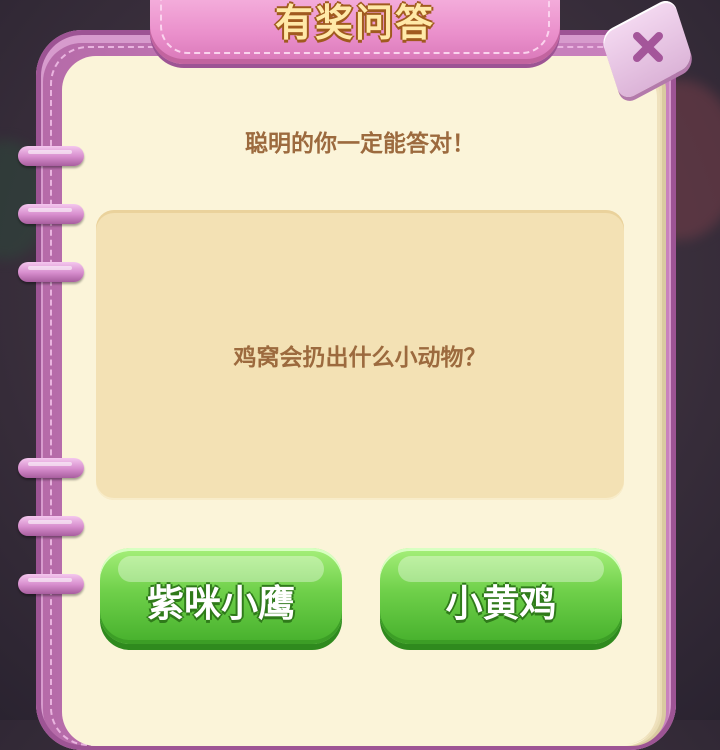 The width and height of the screenshot is (720, 750). What do you see at coordinates (360, 358) in the screenshot?
I see `question-text: 鸡窝会扔出什么小动物？` at bounding box center [360, 358].